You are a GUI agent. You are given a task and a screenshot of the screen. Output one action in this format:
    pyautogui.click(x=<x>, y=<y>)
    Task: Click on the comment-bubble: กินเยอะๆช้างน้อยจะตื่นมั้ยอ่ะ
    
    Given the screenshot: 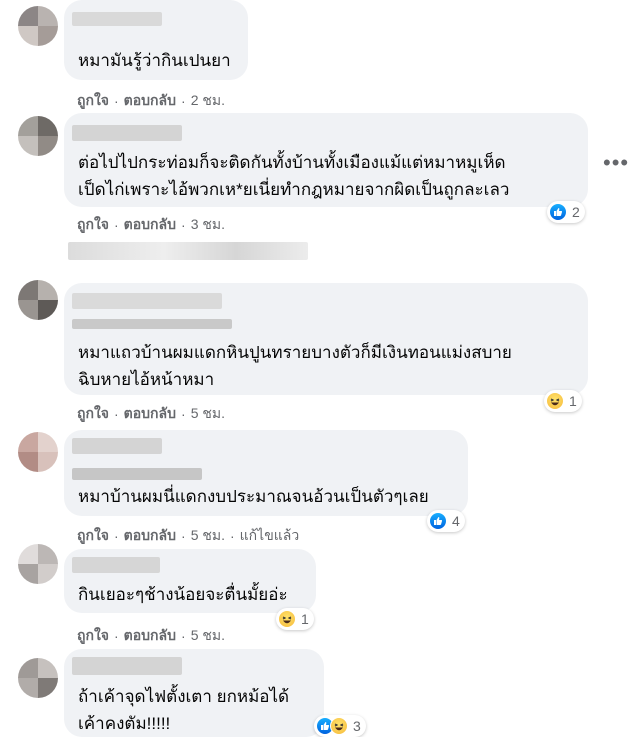 What is the action you would take?
    pyautogui.click(x=190, y=581)
    